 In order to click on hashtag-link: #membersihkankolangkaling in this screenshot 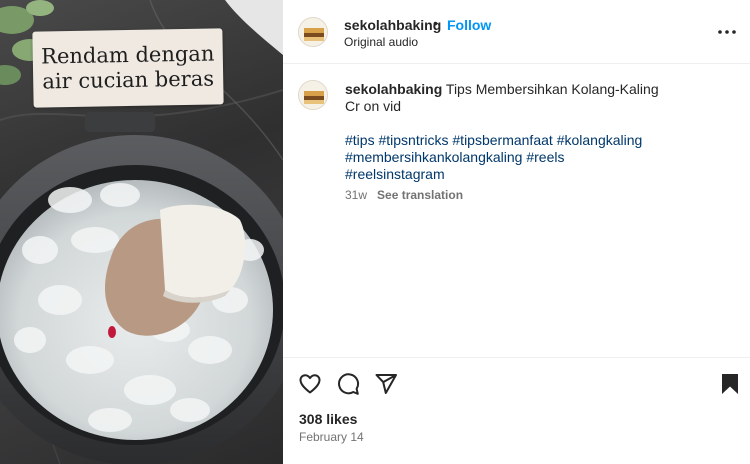, I will do `click(433, 157)`.